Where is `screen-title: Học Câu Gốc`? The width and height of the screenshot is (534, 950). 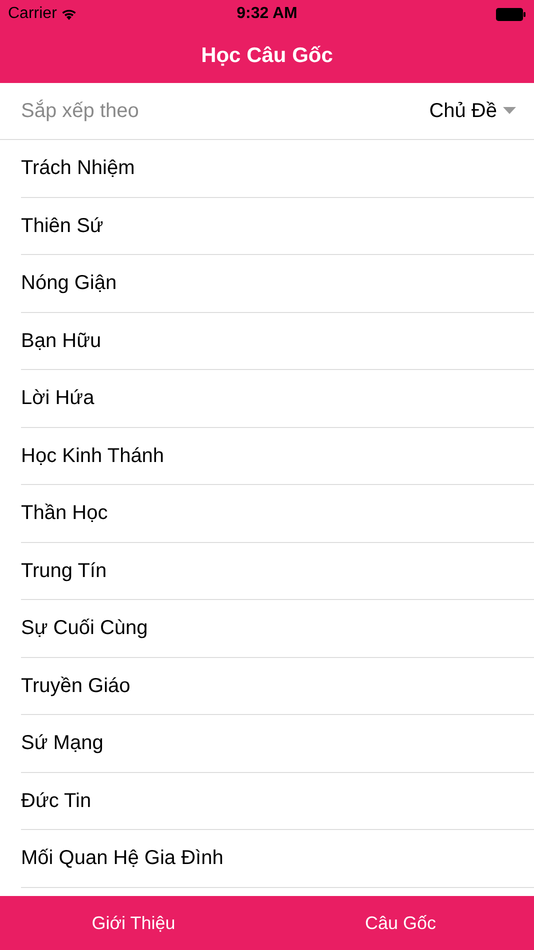
screen-title: Học Câu Gốc is located at coordinates (267, 55).